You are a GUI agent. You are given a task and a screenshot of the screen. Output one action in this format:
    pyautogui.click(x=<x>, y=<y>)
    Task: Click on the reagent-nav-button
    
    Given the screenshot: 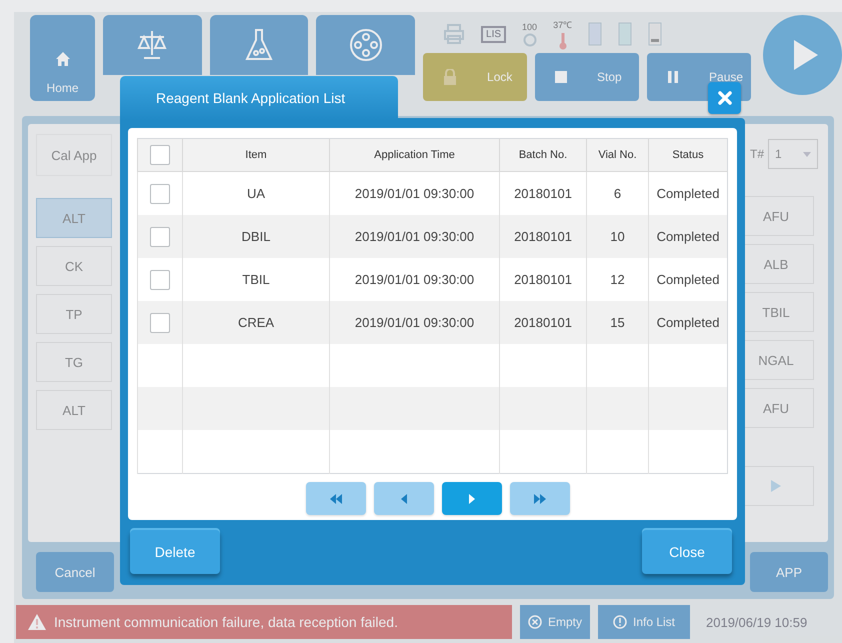 What is the action you would take?
    pyautogui.click(x=259, y=45)
    